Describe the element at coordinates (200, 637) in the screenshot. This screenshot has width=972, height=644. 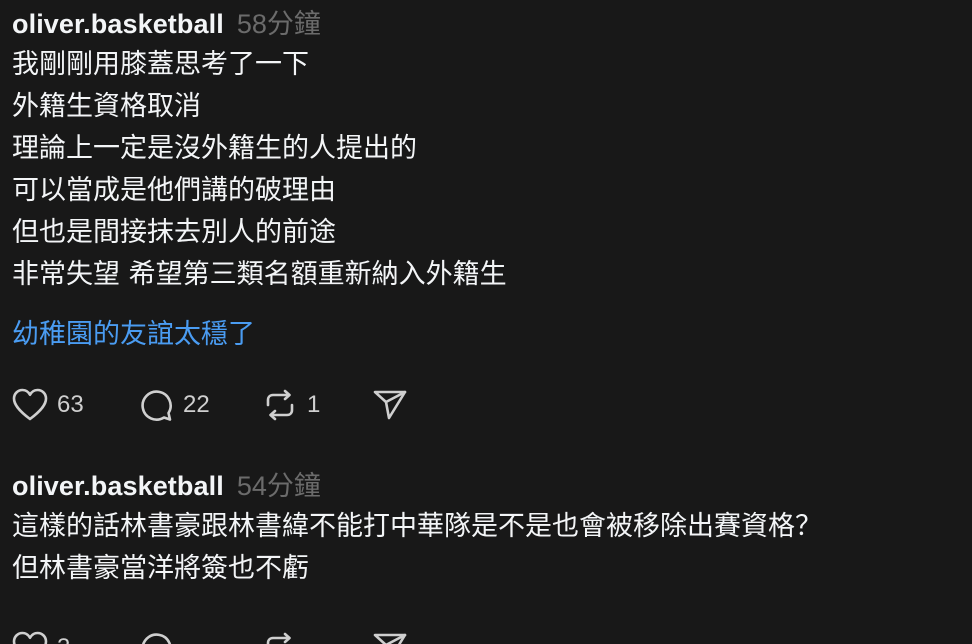
I see `comment-button` at that location.